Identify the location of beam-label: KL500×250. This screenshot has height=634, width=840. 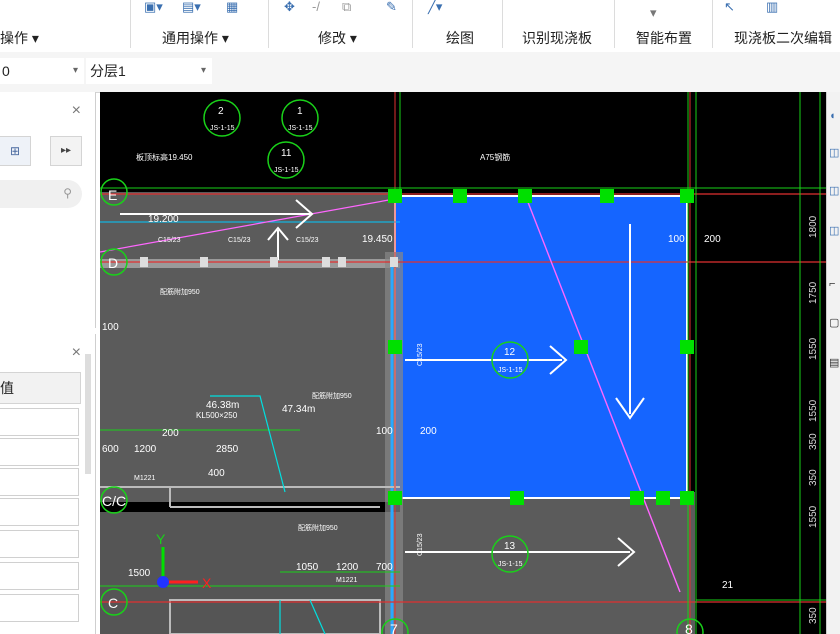
(217, 415).